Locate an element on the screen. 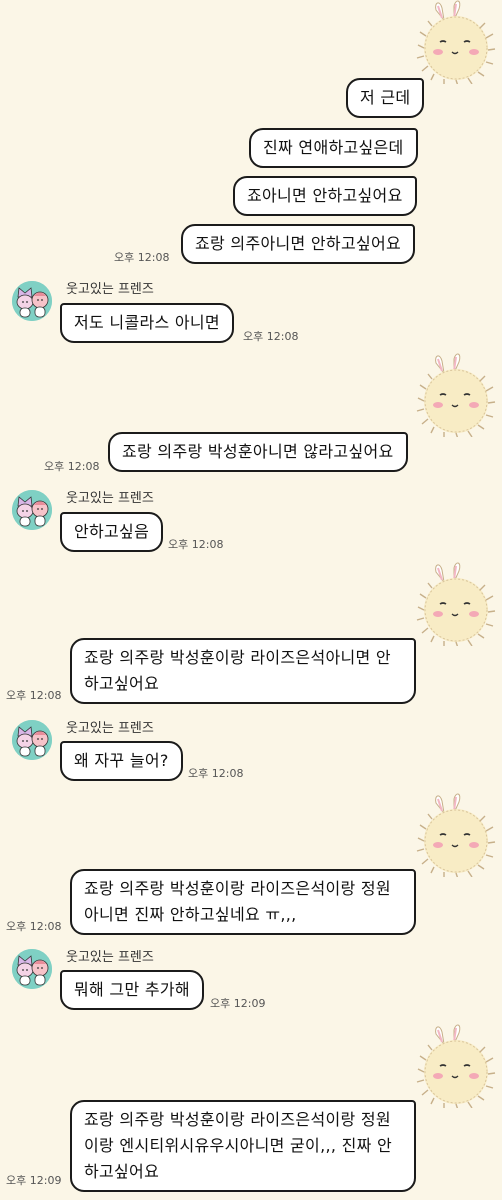 The width and height of the screenshot is (502, 1200). message-bubble: 왜 자꾸 늘어? is located at coordinates (121, 761).